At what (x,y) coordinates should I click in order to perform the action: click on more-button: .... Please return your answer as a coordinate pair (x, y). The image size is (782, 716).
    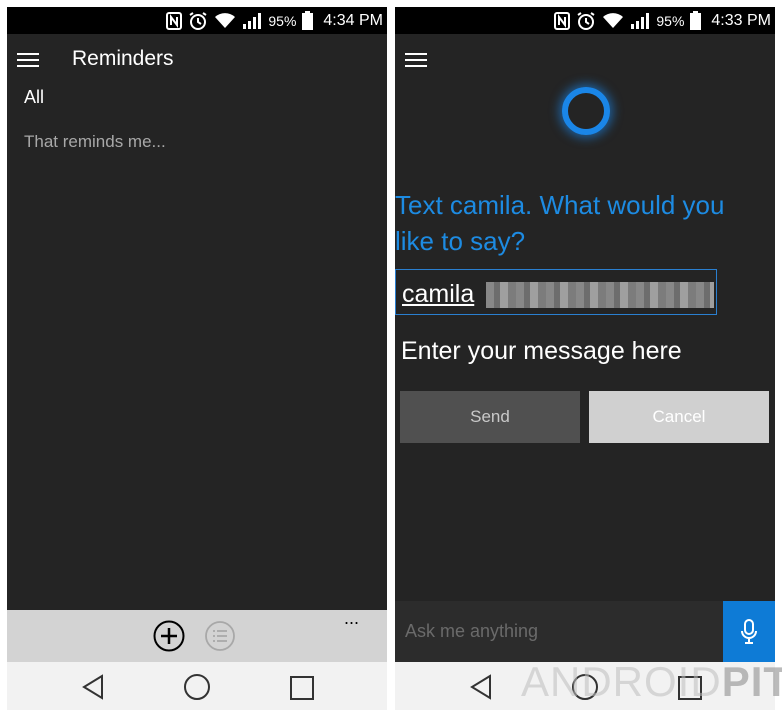
    Looking at the image, I should click on (356, 618).